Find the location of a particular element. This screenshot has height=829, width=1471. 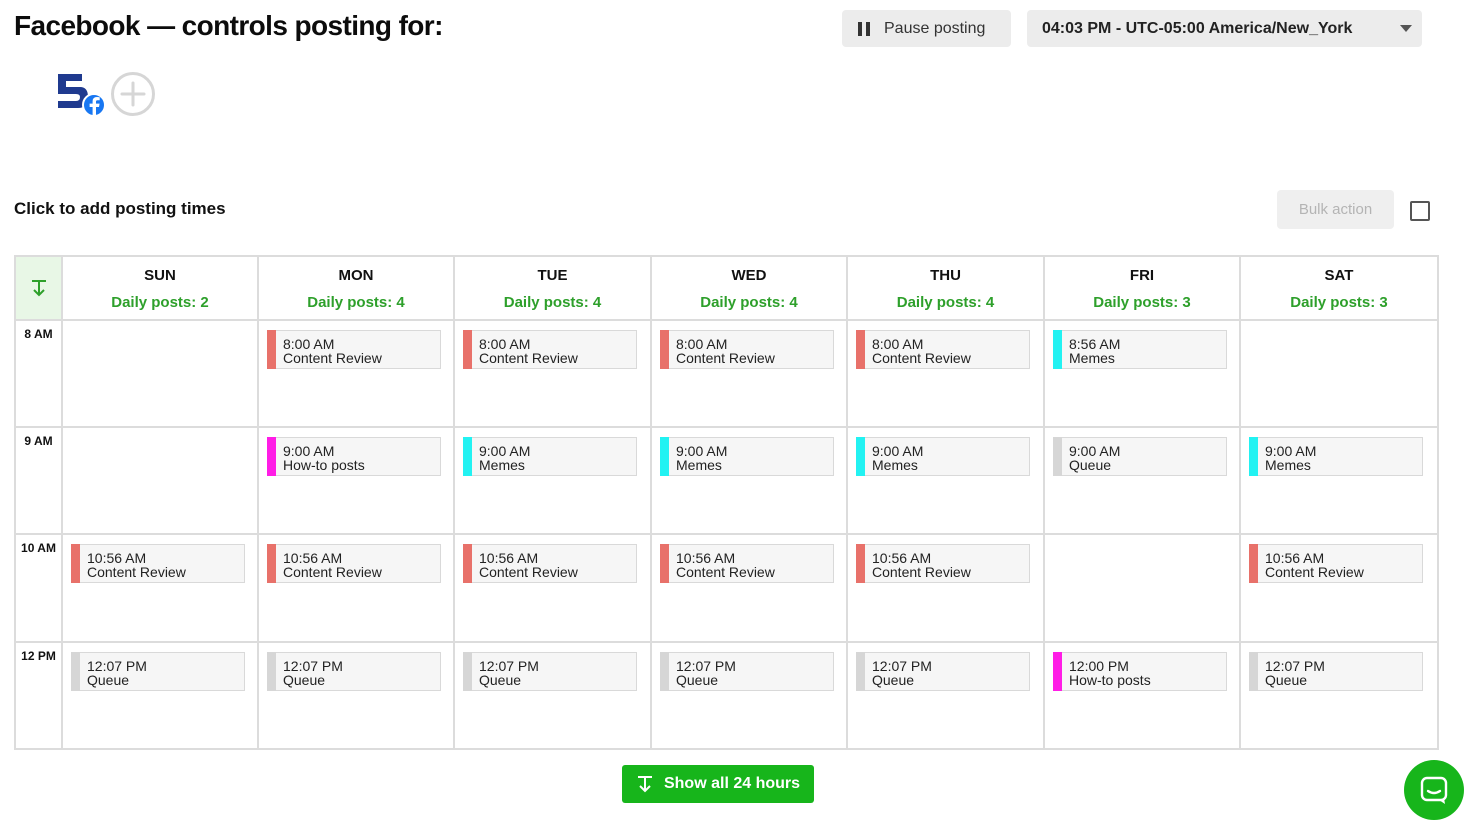

show-all-hours-label: Show all 24 hours is located at coordinates (732, 783).